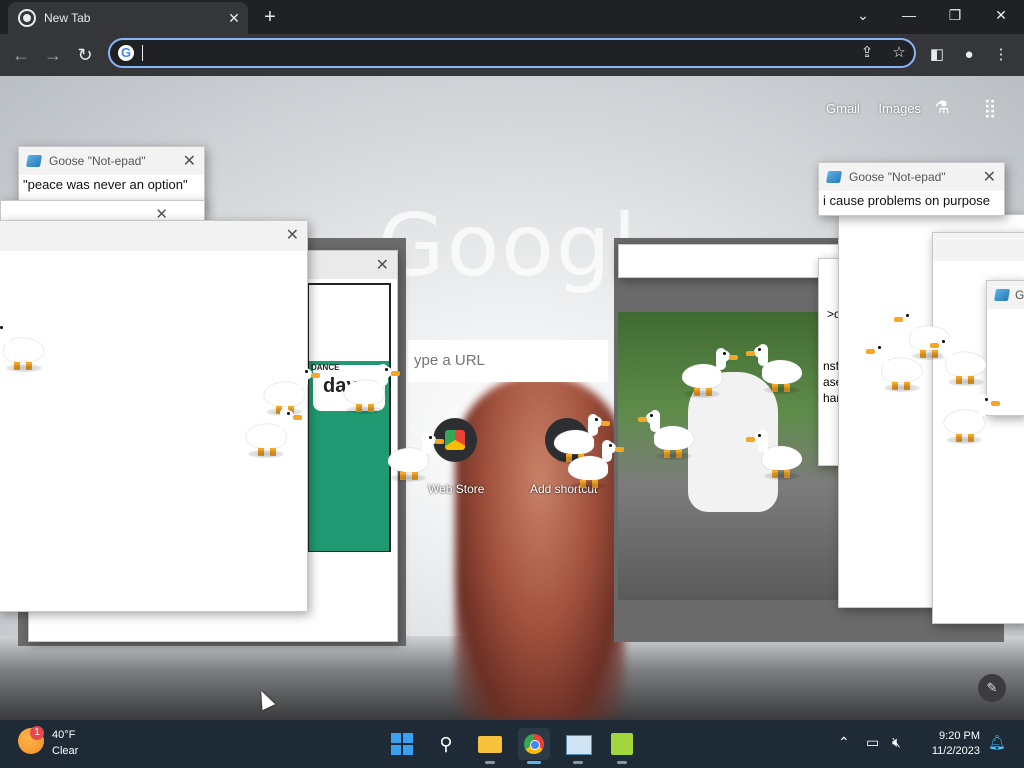 The image size is (1024, 768). I want to click on gmail-link: Gmail, so click(843, 108).